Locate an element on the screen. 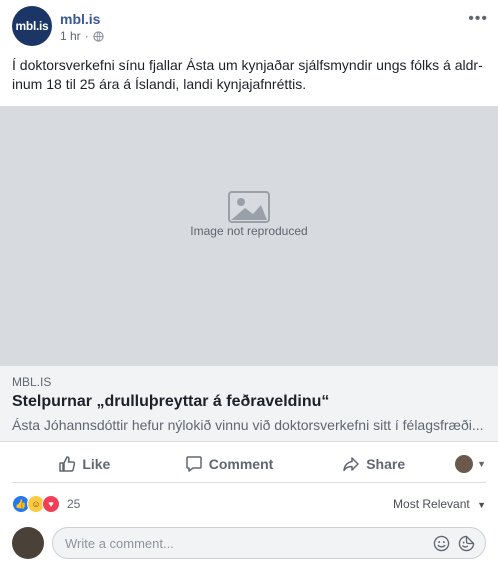 The height and width of the screenshot is (565, 498). reaction-icons: 👍 ☺ ♥ is located at coordinates (36, 504).